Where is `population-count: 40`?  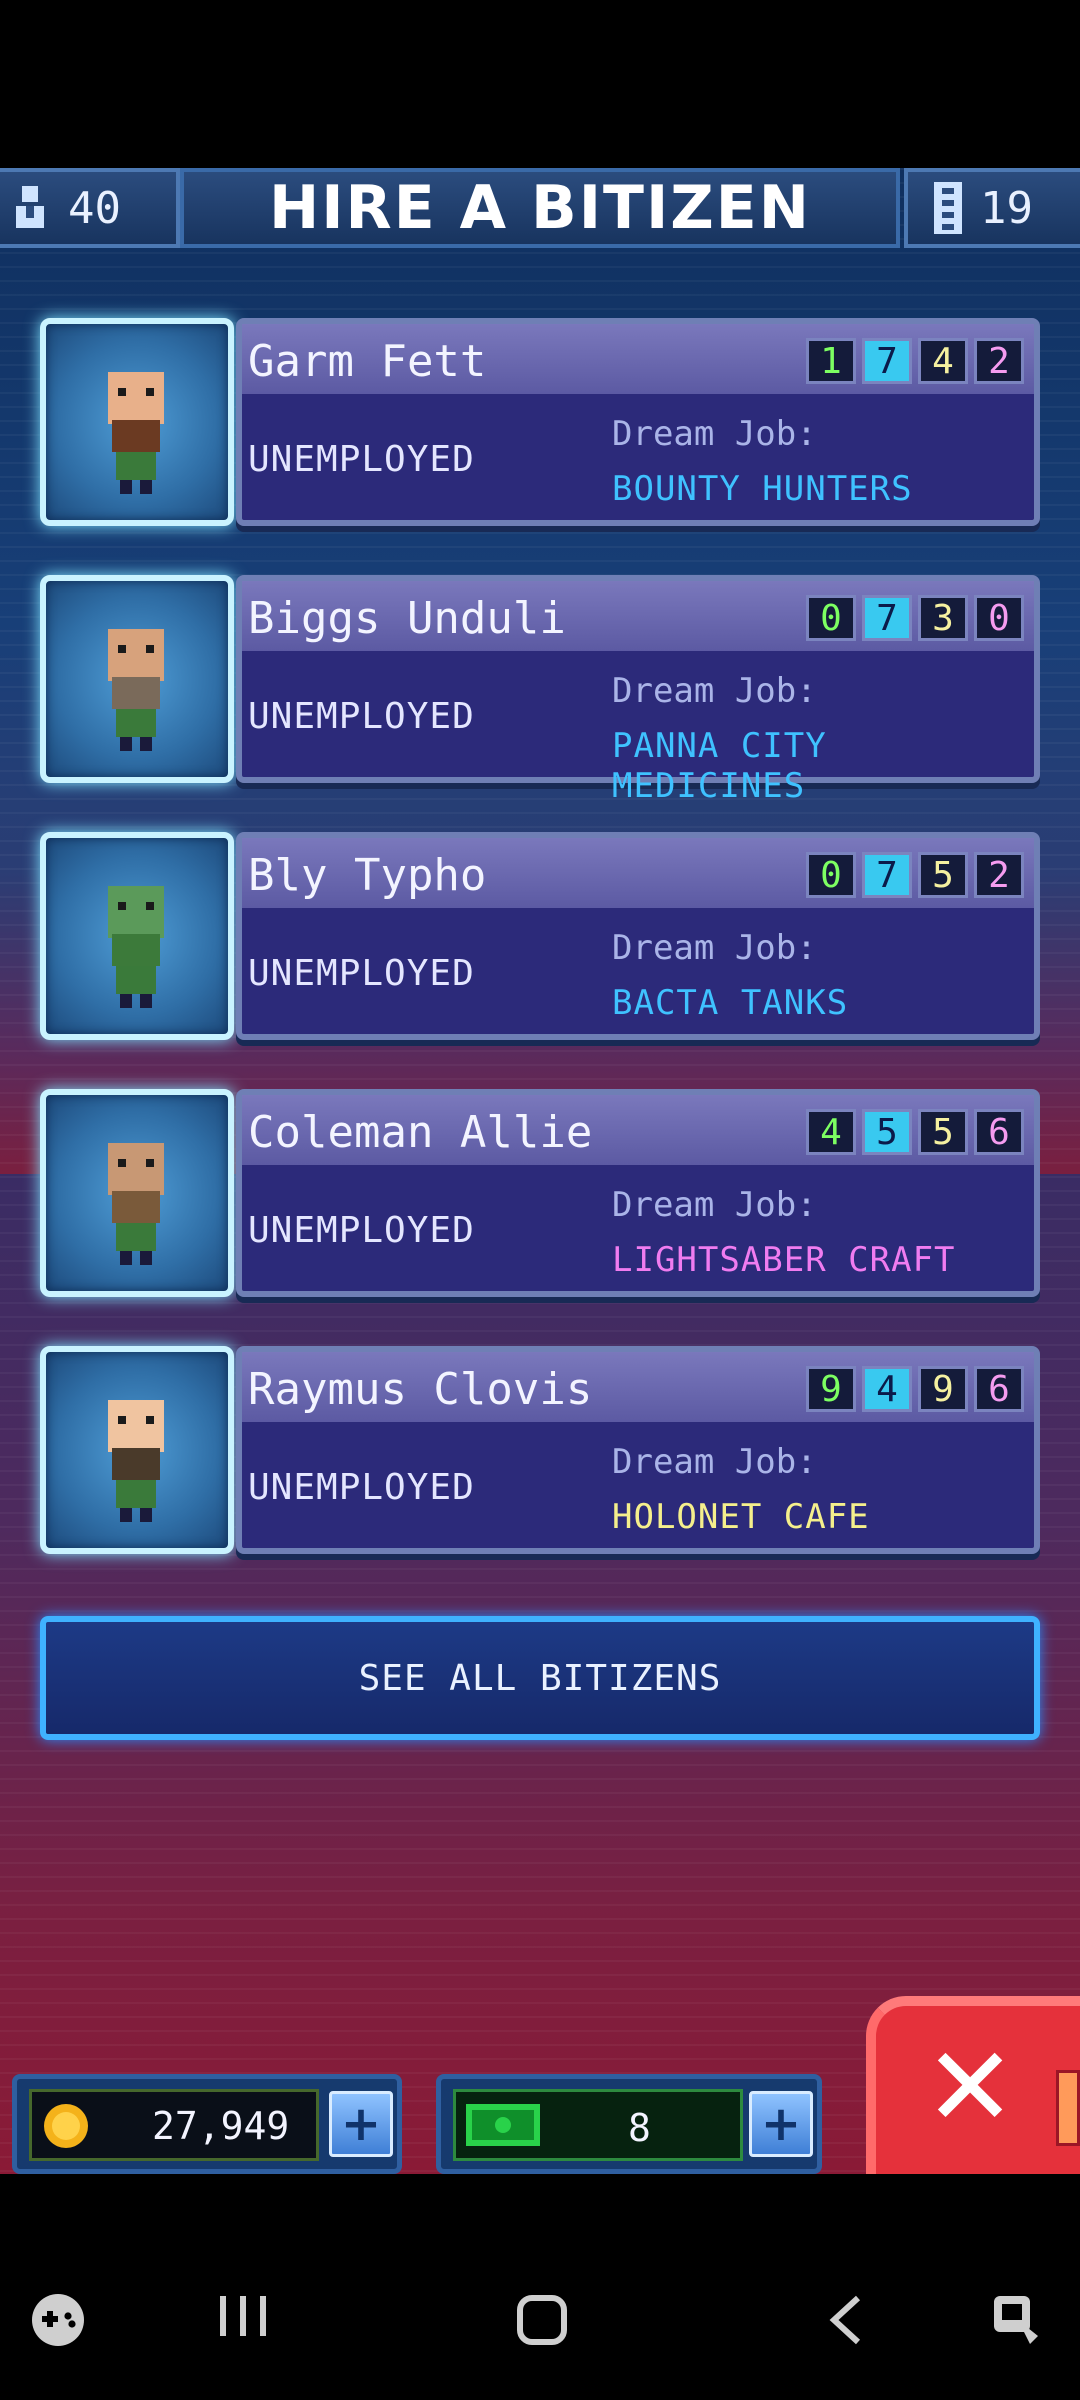 population-count: 40 is located at coordinates (94, 208).